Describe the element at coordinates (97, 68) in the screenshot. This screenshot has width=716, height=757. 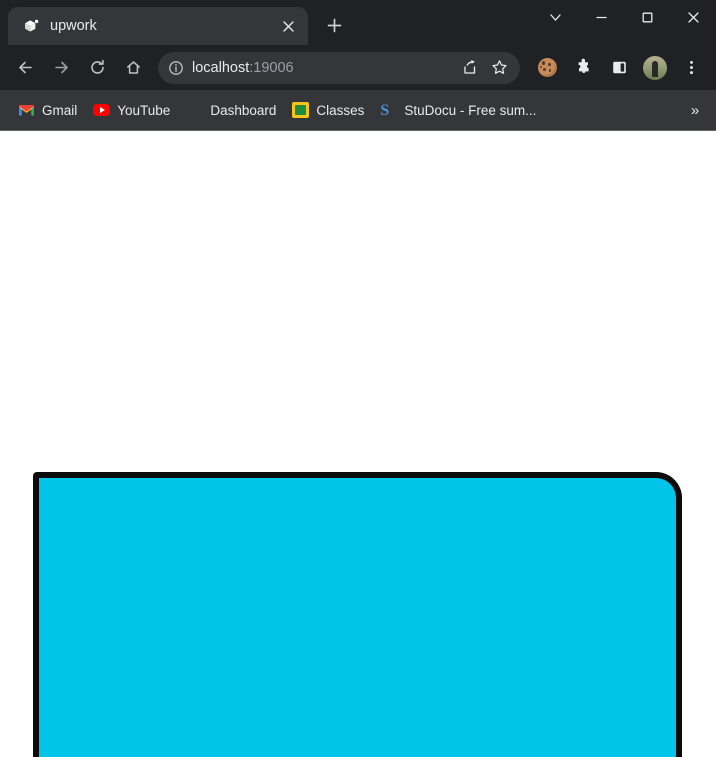
I see `reload-icon` at that location.